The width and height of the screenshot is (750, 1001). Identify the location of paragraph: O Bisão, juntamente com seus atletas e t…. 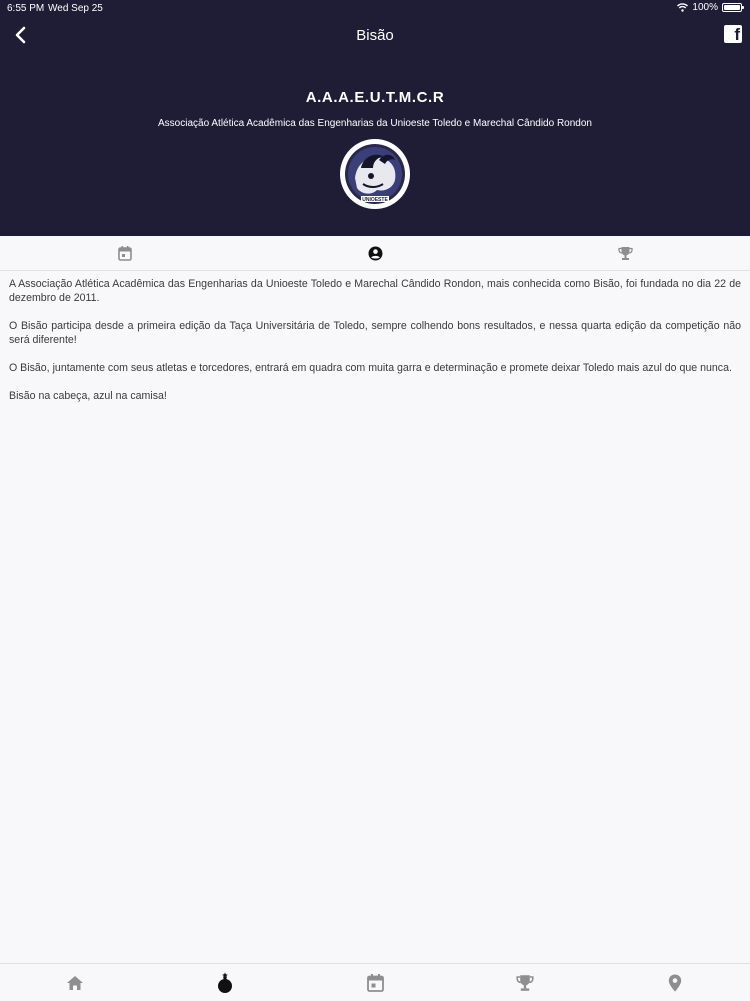
(370, 368).